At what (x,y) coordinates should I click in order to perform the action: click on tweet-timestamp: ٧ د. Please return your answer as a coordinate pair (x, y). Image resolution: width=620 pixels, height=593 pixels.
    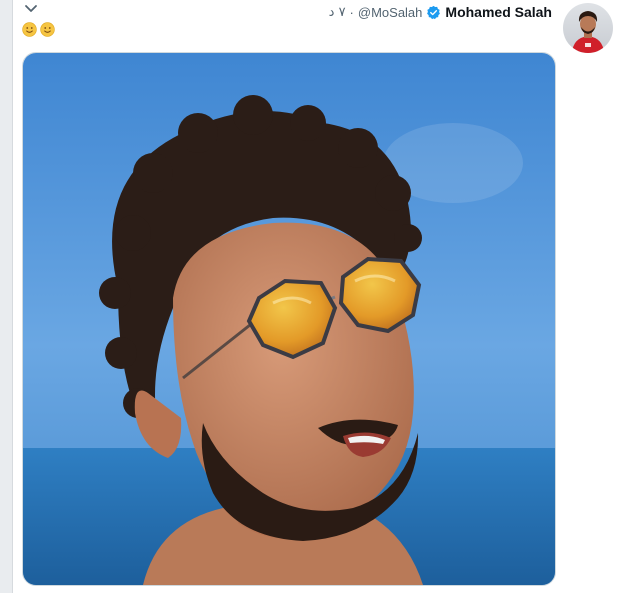
    Looking at the image, I should click on (337, 12).